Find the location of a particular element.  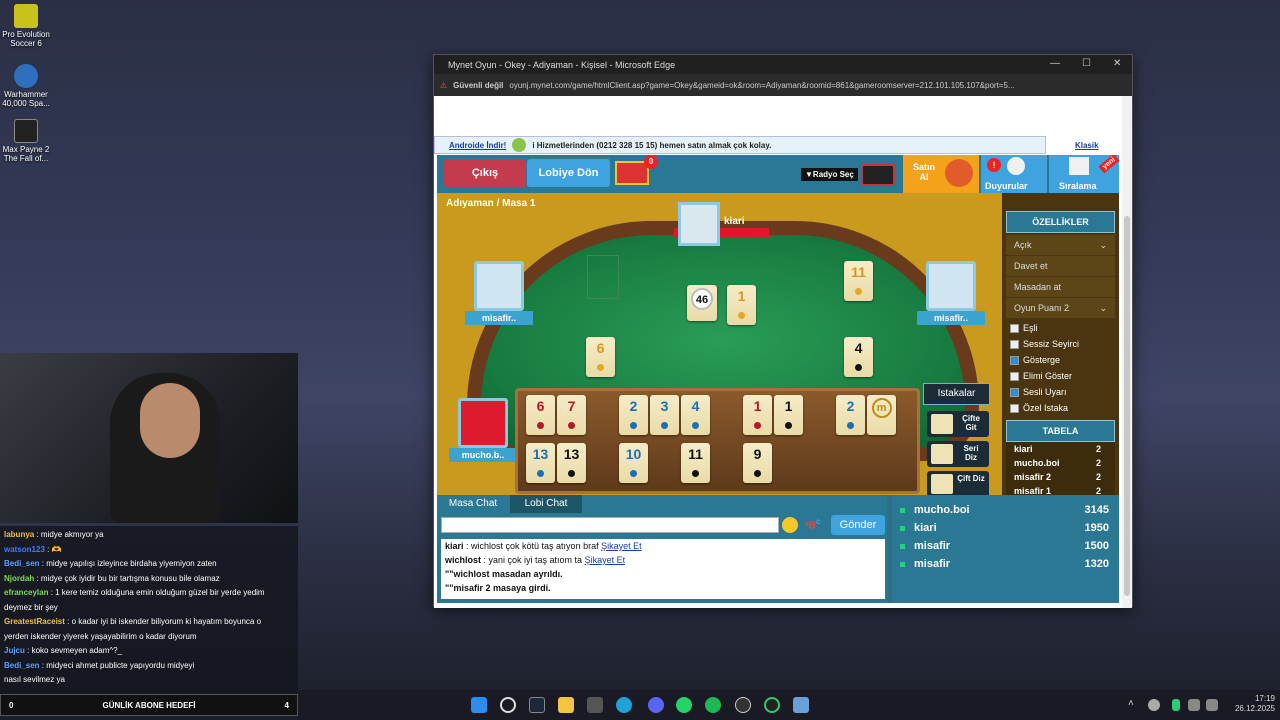

table-open-select: Açık ⌄ is located at coordinates (1060, 245).